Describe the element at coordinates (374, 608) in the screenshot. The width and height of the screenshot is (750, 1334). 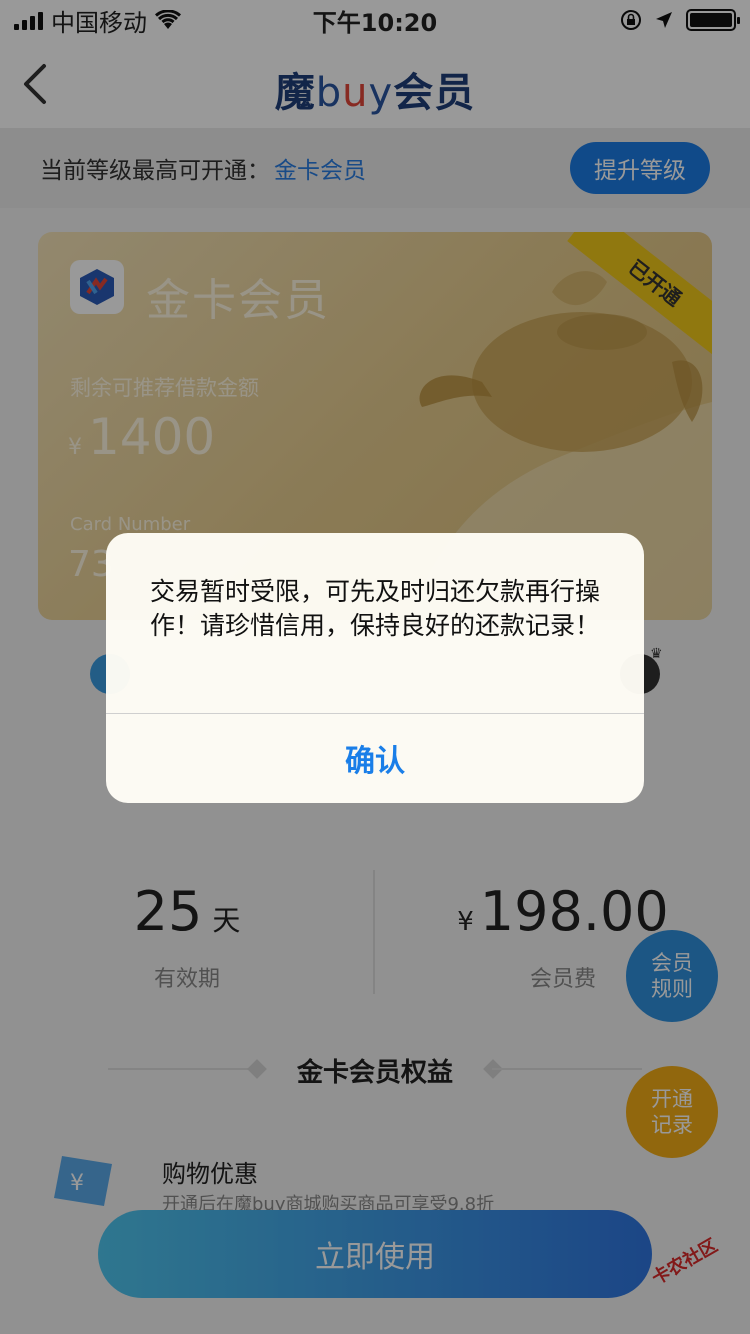
I see `alert-message: 交易暂时受限，可先及时归还欠款再行操作！请珍惜信用，保持良好的还款记录！` at that location.